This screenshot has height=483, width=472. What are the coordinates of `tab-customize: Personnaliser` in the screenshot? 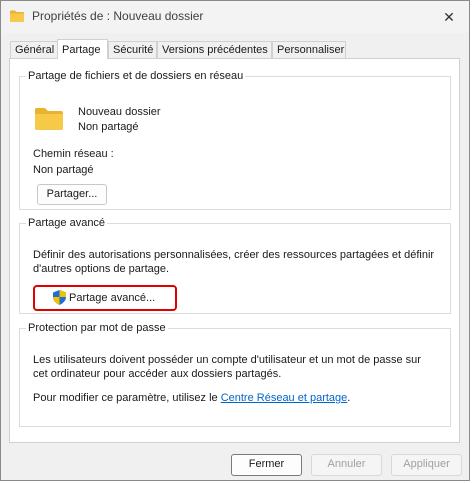 It's located at (309, 49).